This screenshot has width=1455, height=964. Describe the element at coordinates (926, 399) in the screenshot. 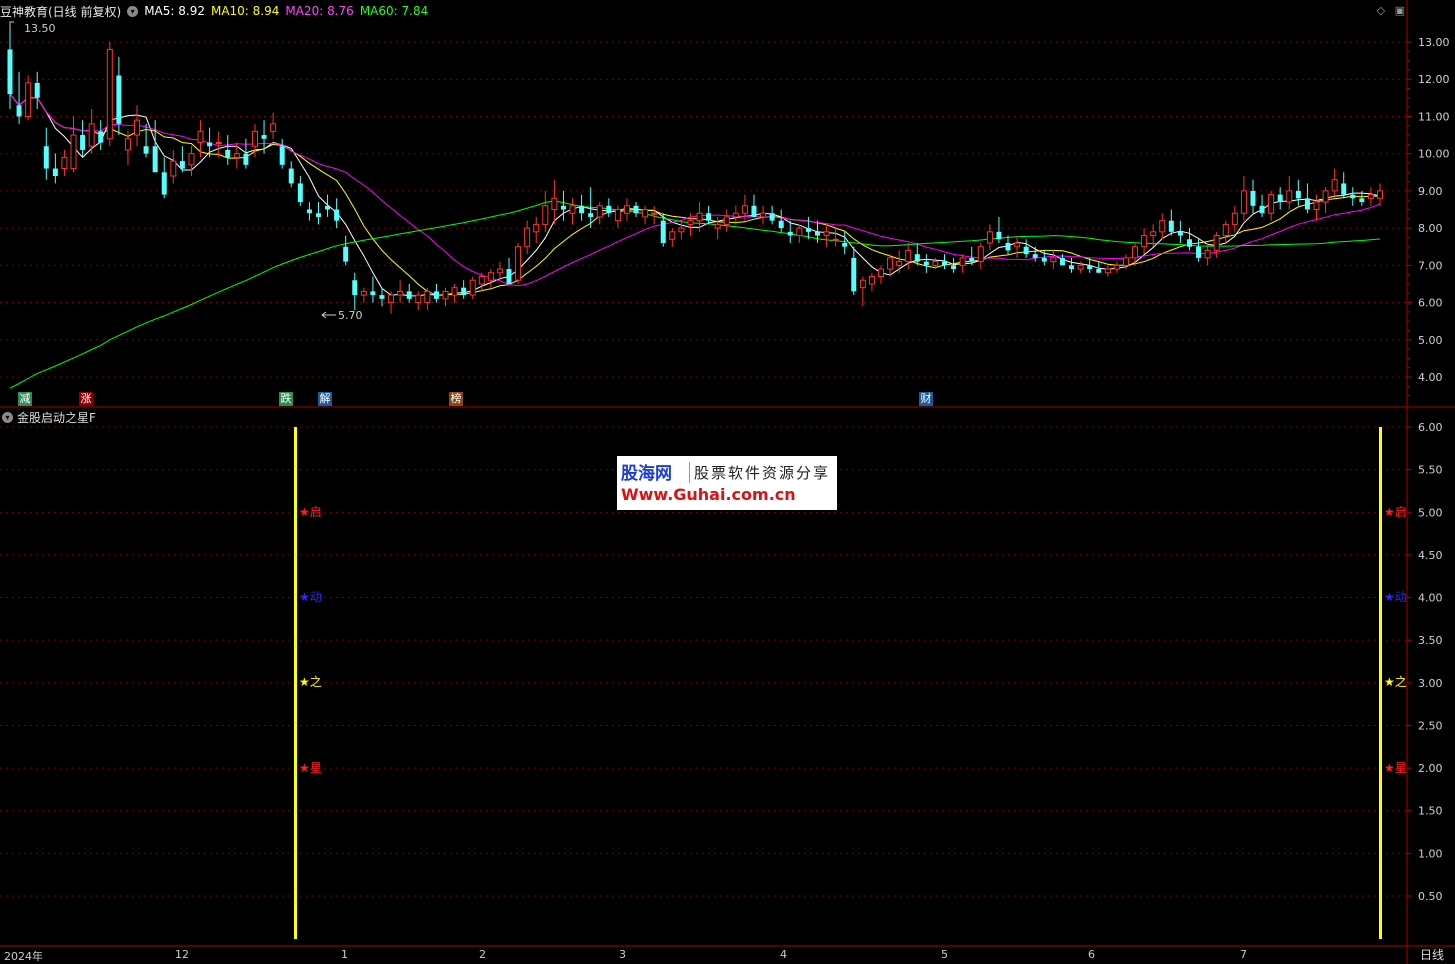

I see `event-marker-finance: 财` at that location.